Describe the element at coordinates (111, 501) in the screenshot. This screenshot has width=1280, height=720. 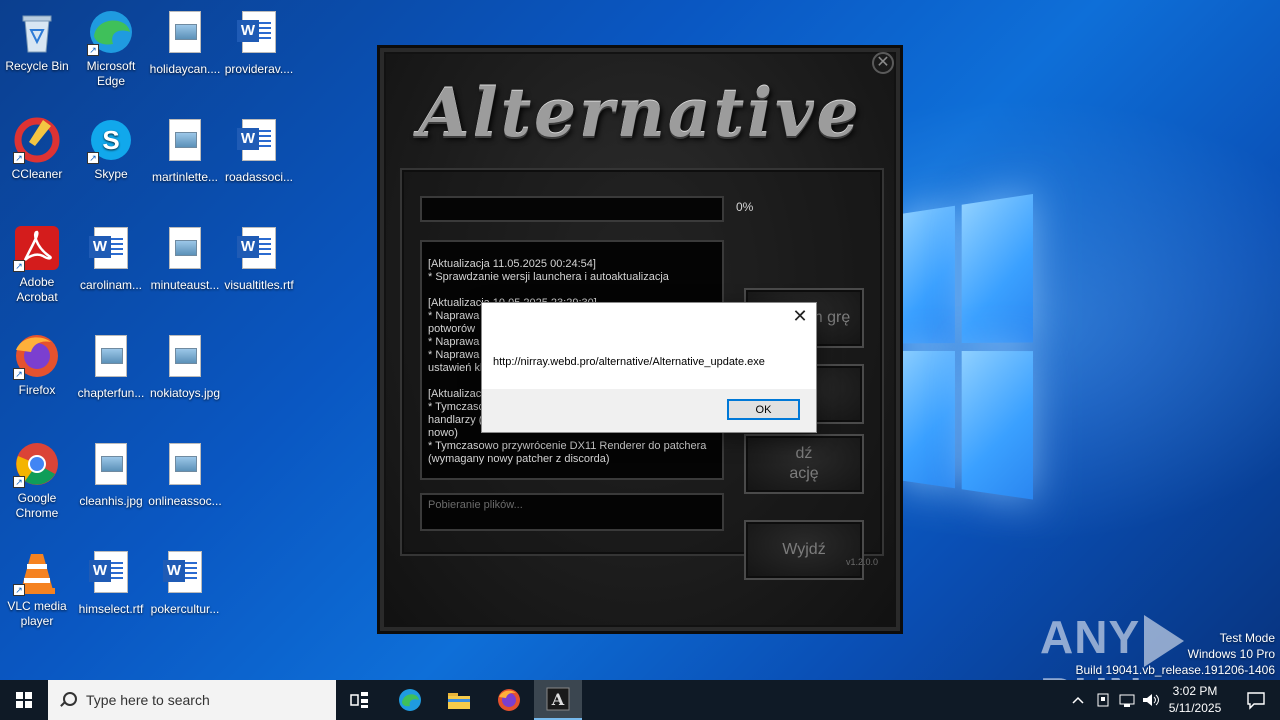
I see `desktop-icon-label: cleanhis.jpg` at that location.